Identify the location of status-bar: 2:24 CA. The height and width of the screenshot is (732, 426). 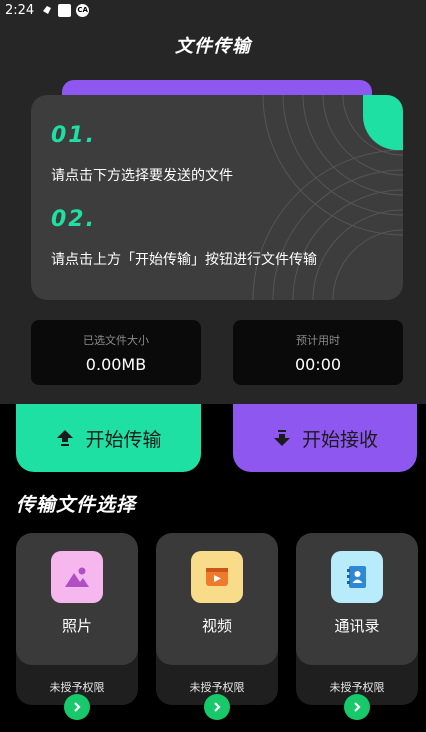
(213, 10).